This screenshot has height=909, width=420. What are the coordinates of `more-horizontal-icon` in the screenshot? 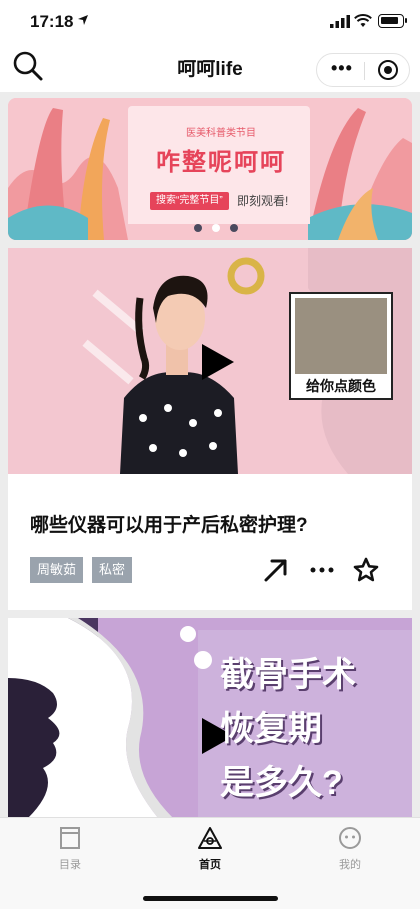 It's located at (322, 570).